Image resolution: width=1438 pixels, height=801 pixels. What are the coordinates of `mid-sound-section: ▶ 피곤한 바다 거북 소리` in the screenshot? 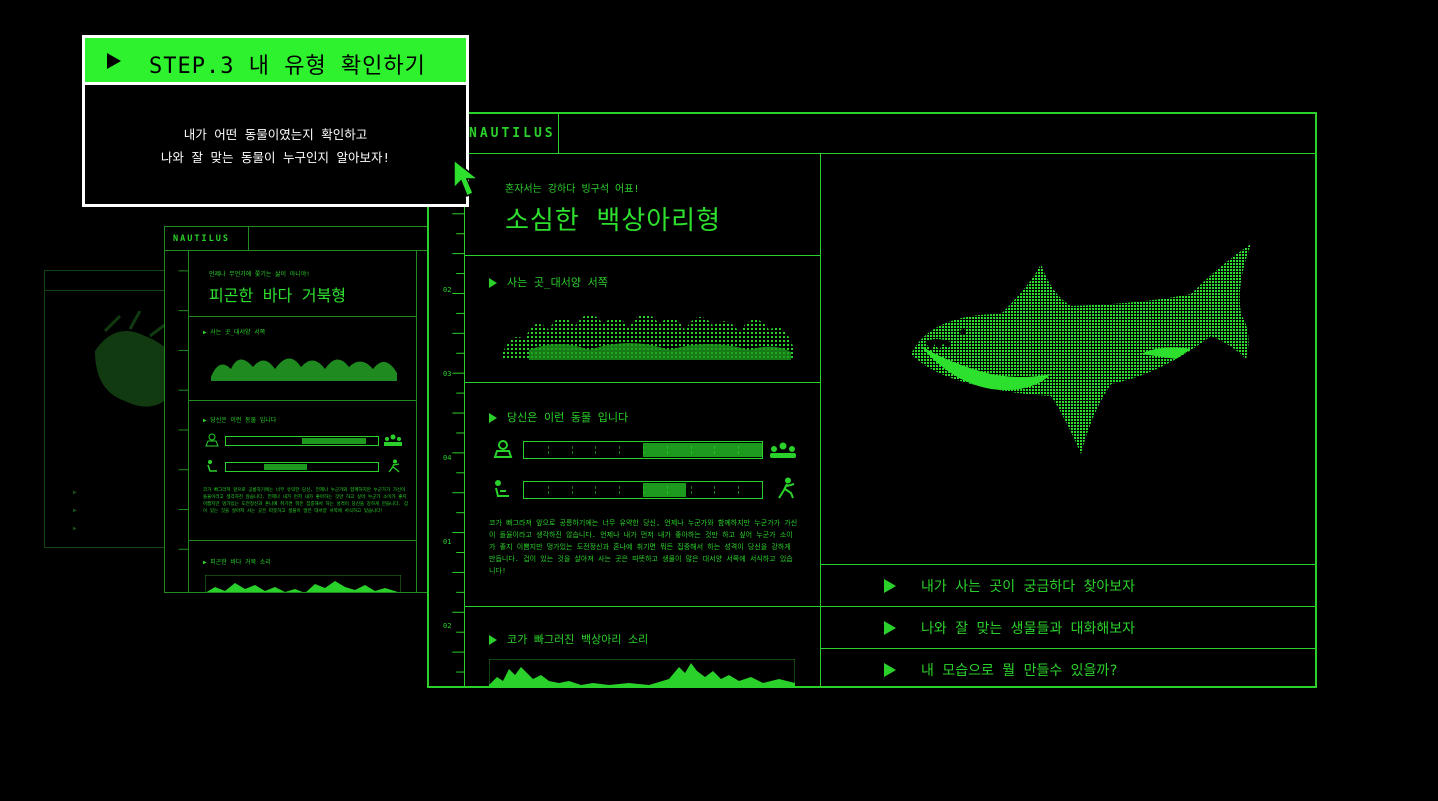 It's located at (303, 566).